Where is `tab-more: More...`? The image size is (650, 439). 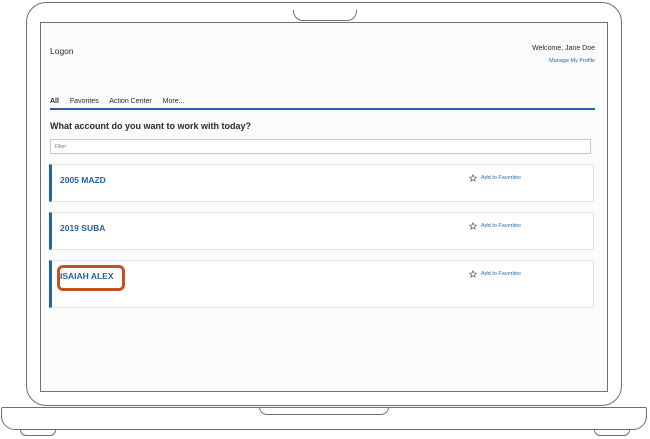 tab-more: More... is located at coordinates (174, 101).